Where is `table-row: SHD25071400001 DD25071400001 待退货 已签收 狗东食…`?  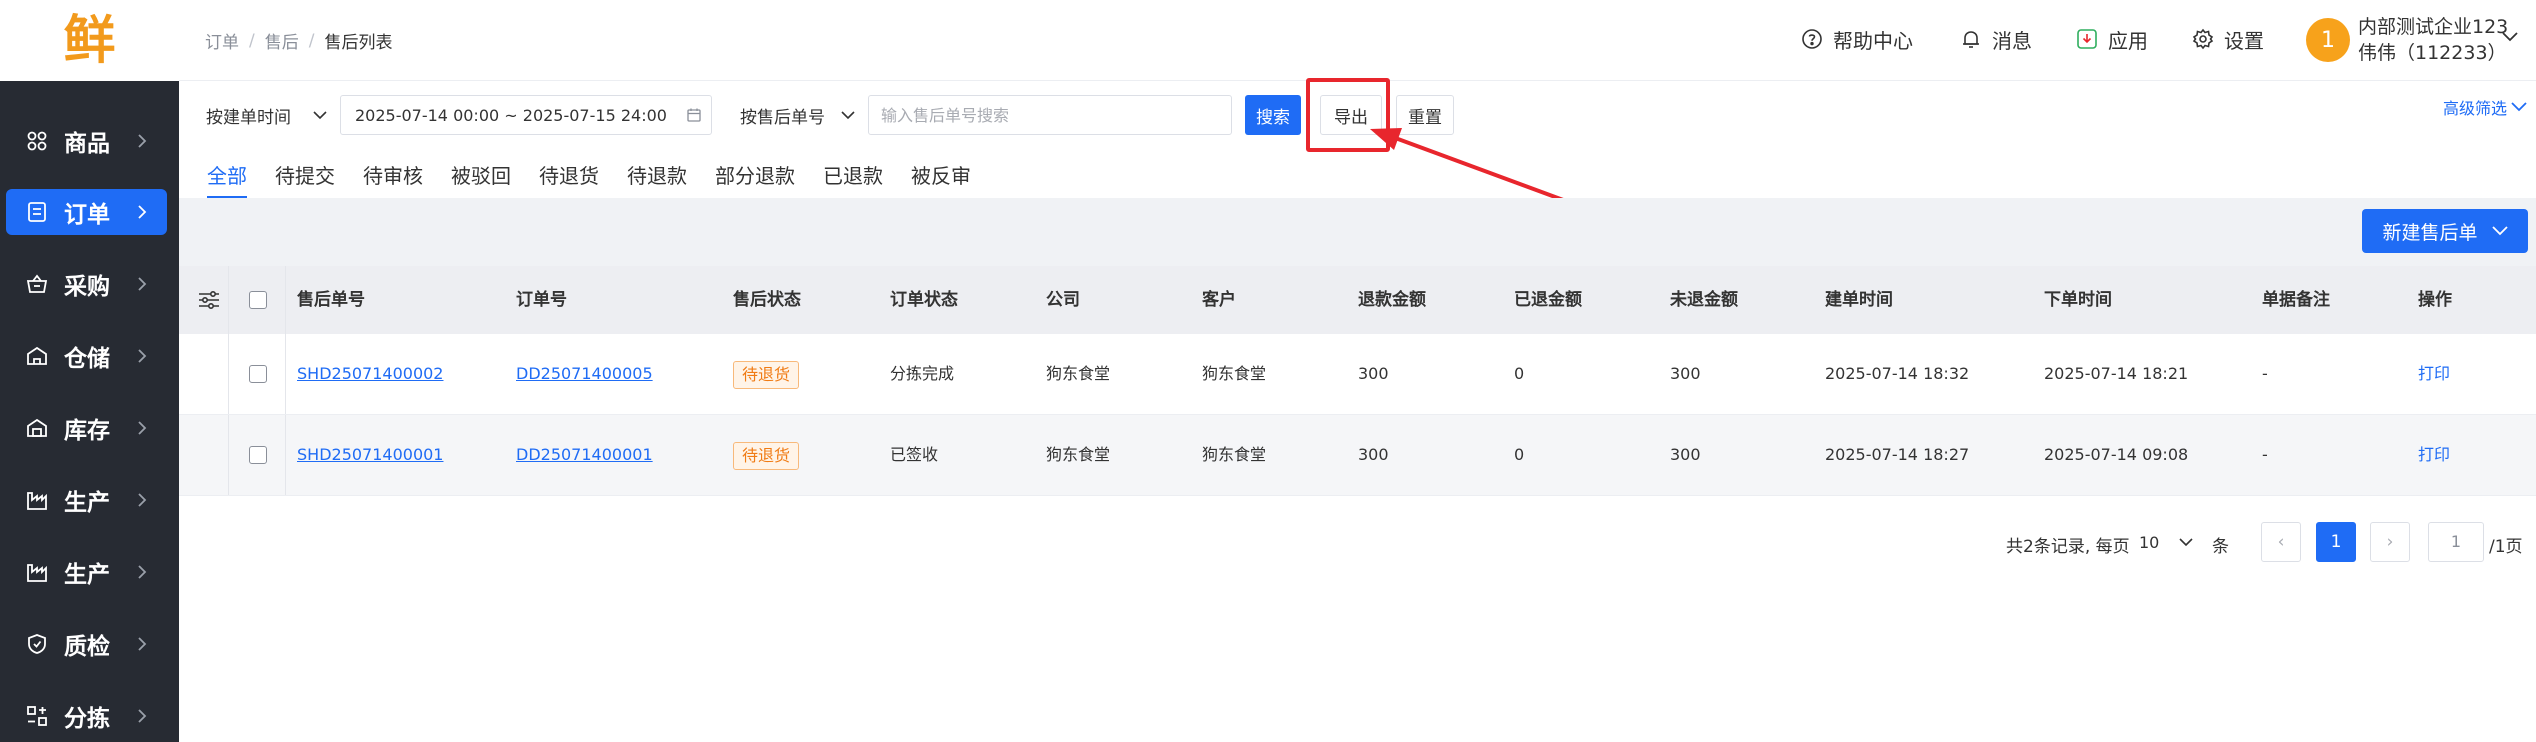 table-row: SHD25071400001 DD25071400001 待退货 已签收 狗东食… is located at coordinates (1357, 455).